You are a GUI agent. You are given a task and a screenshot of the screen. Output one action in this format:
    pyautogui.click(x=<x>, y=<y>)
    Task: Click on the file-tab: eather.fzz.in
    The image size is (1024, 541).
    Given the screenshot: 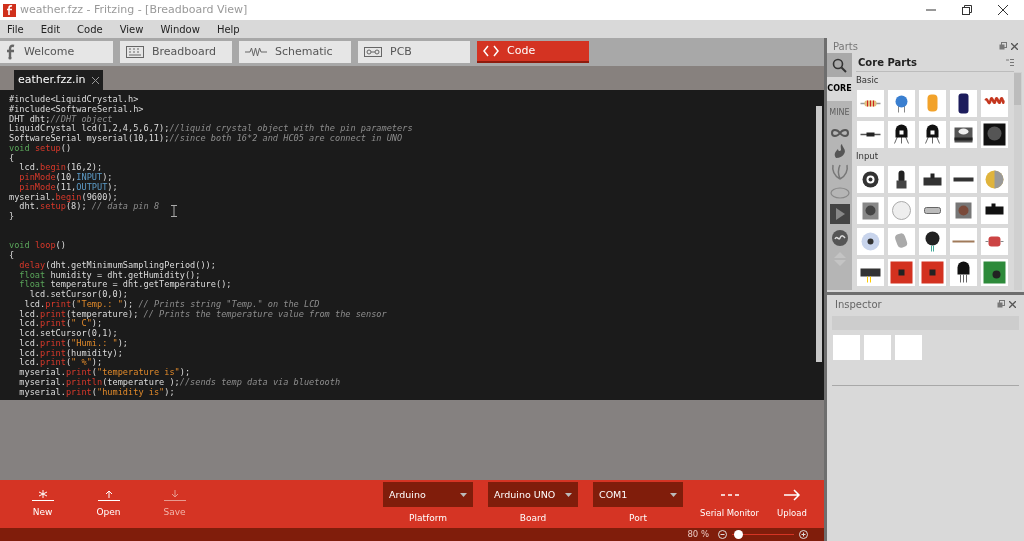 What is the action you would take?
    pyautogui.click(x=58, y=80)
    